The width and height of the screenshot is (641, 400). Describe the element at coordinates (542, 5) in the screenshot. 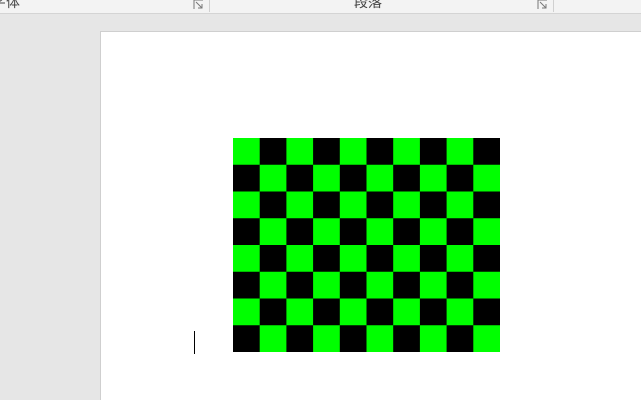

I see `paragraph-dialog-launcher-icon` at that location.